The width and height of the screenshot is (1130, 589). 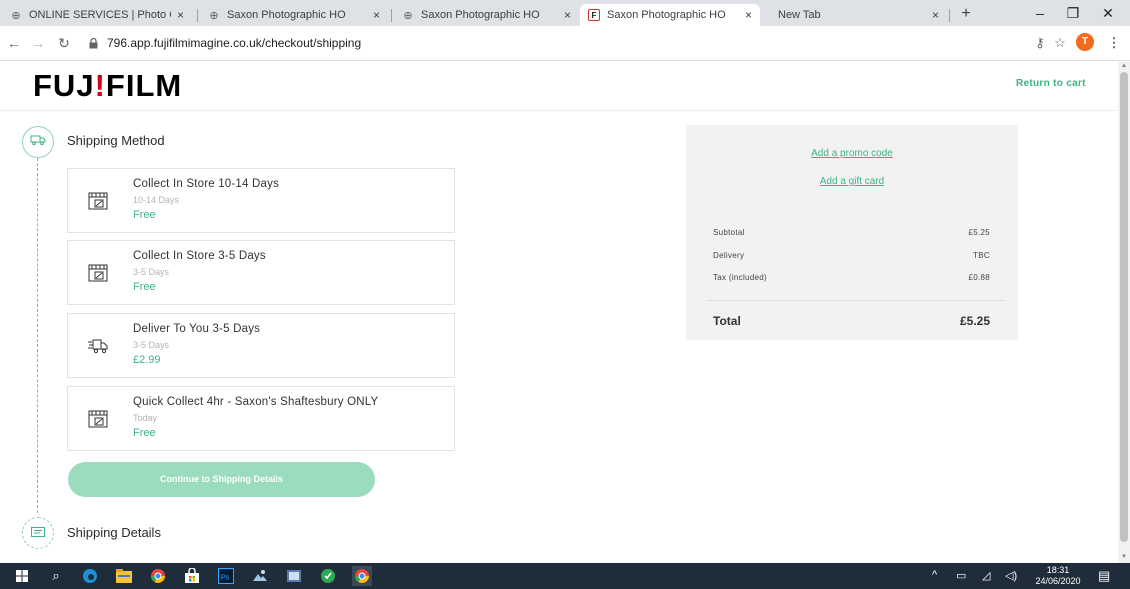 What do you see at coordinates (852, 181) in the screenshot?
I see `add-gift-card-link: Add a gift card` at bounding box center [852, 181].